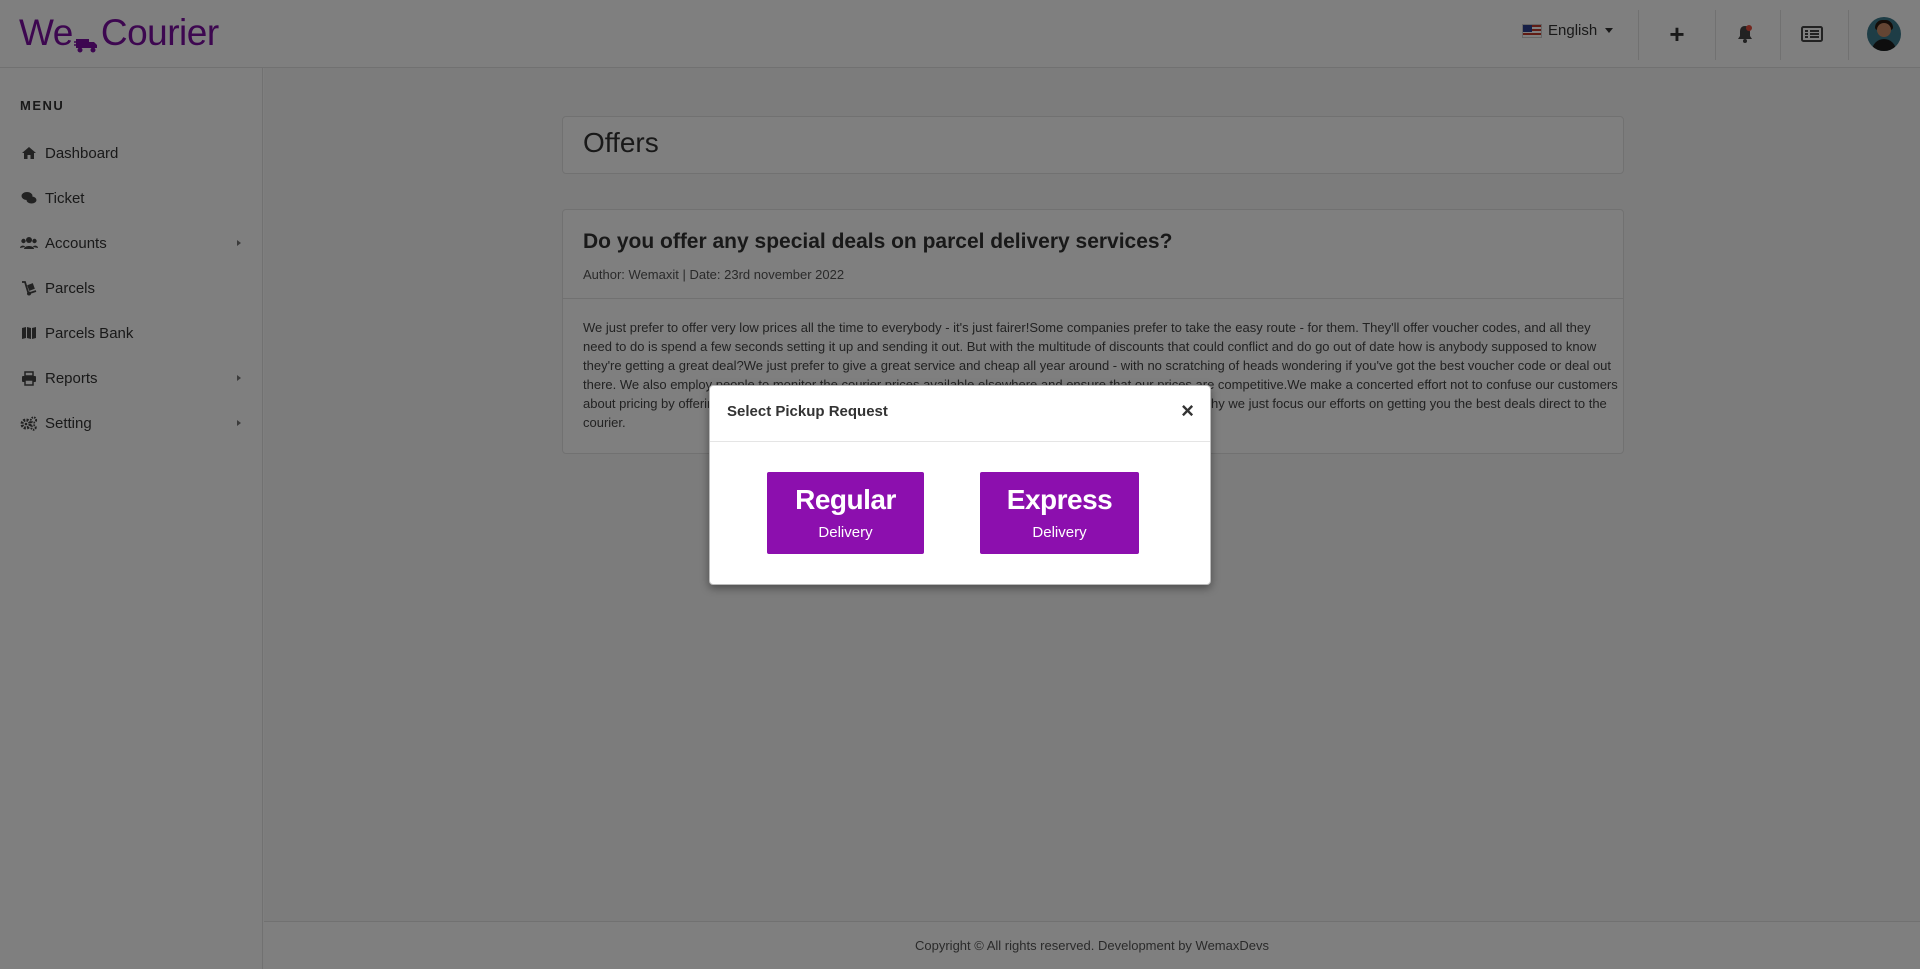  Describe the element at coordinates (960, 441) in the screenshot. I see `divider` at that location.